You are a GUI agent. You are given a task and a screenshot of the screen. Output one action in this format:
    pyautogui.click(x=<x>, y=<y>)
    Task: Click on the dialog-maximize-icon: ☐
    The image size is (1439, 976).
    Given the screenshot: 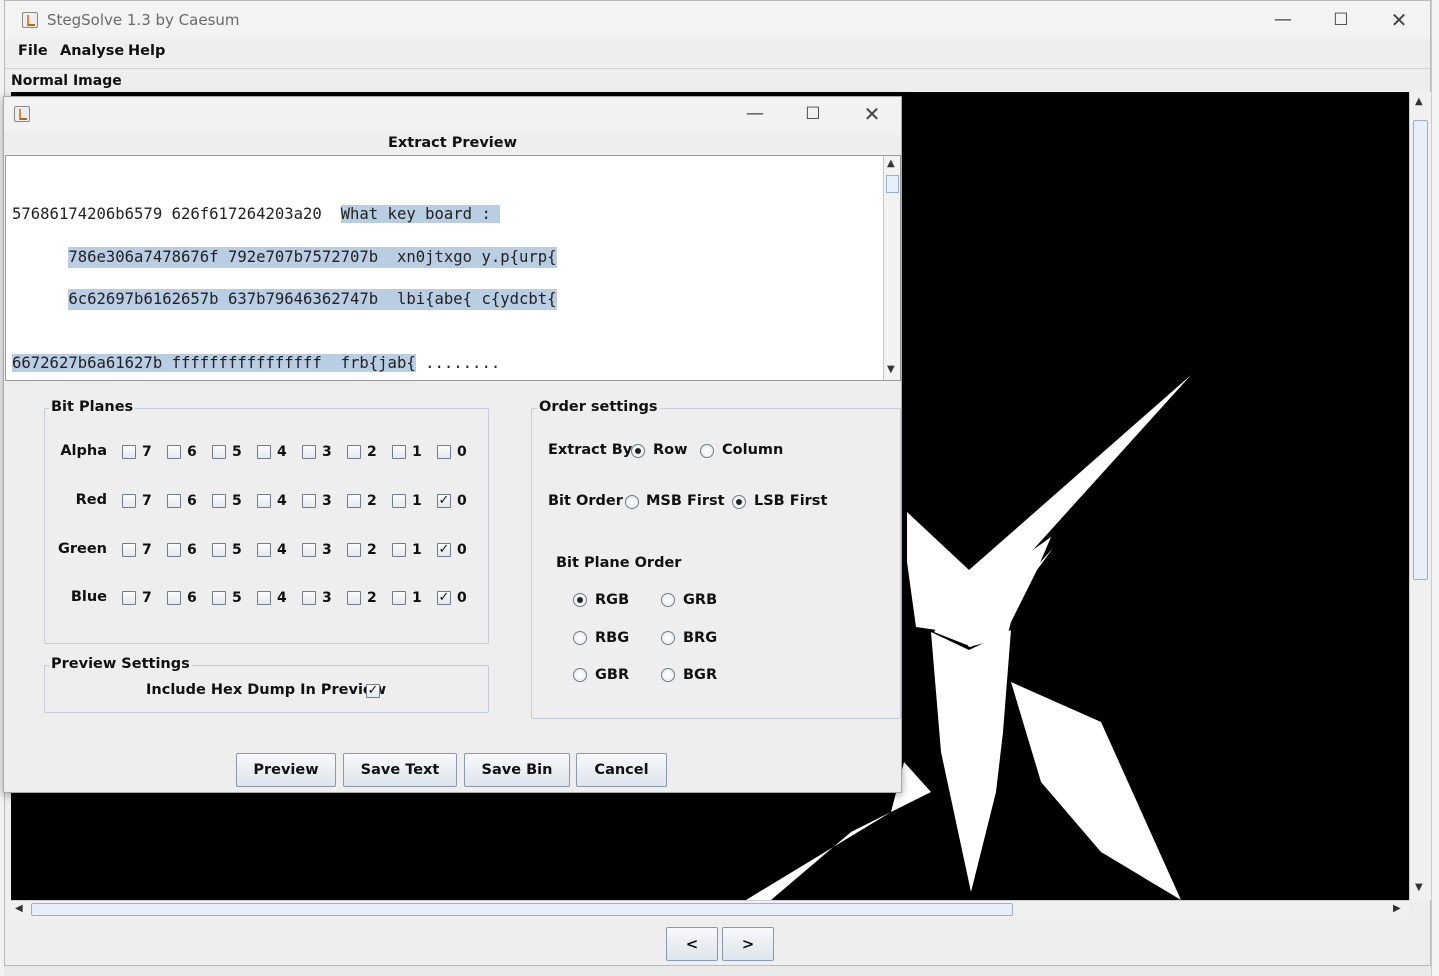 What is the action you would take?
    pyautogui.click(x=813, y=114)
    